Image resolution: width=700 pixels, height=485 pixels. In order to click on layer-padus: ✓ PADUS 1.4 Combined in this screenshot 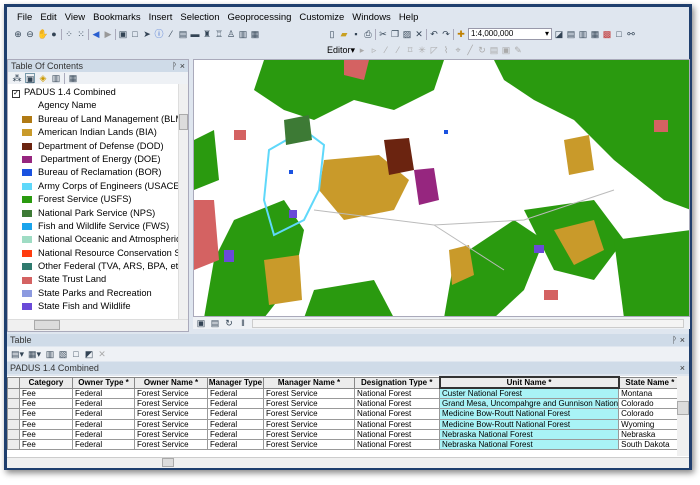, I will do `click(99, 92)`.